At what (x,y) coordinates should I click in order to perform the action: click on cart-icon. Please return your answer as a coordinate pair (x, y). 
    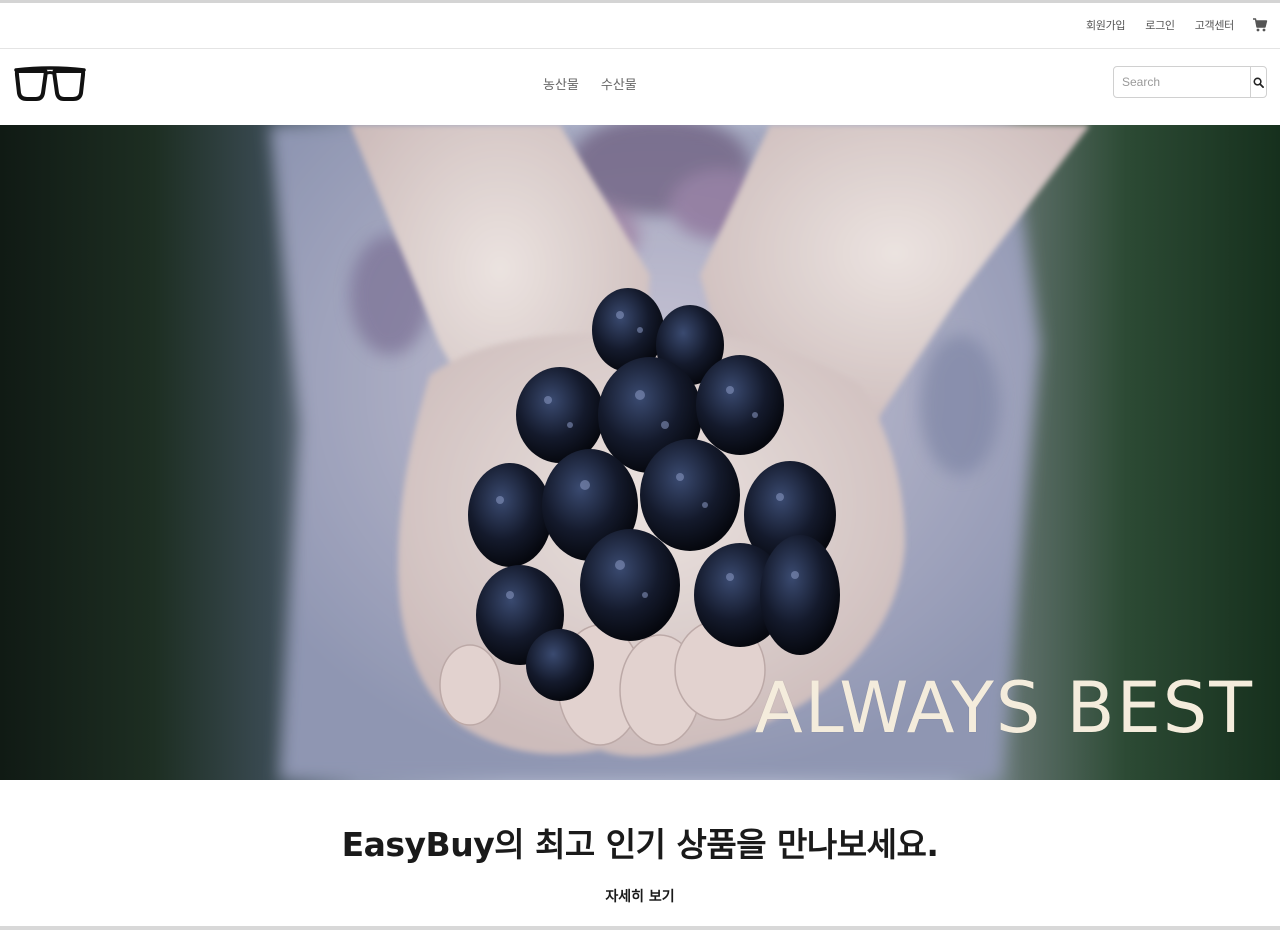
    Looking at the image, I should click on (1260, 25).